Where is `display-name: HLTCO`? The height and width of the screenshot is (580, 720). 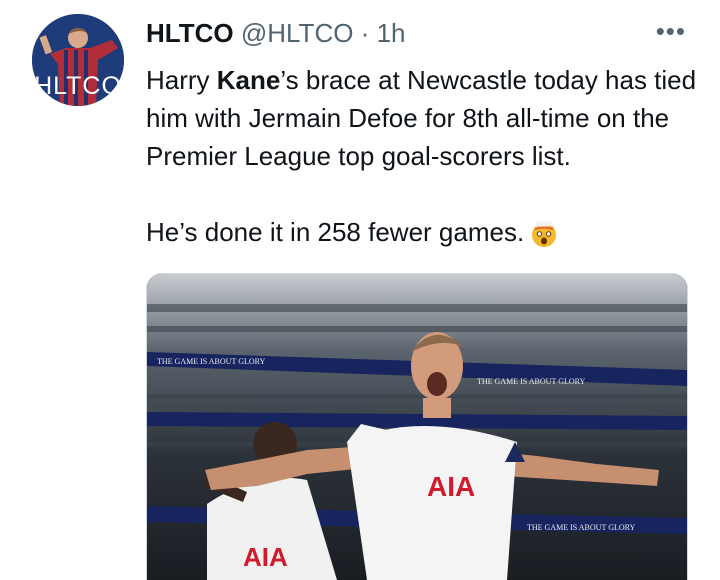
display-name: HLTCO is located at coordinates (190, 33).